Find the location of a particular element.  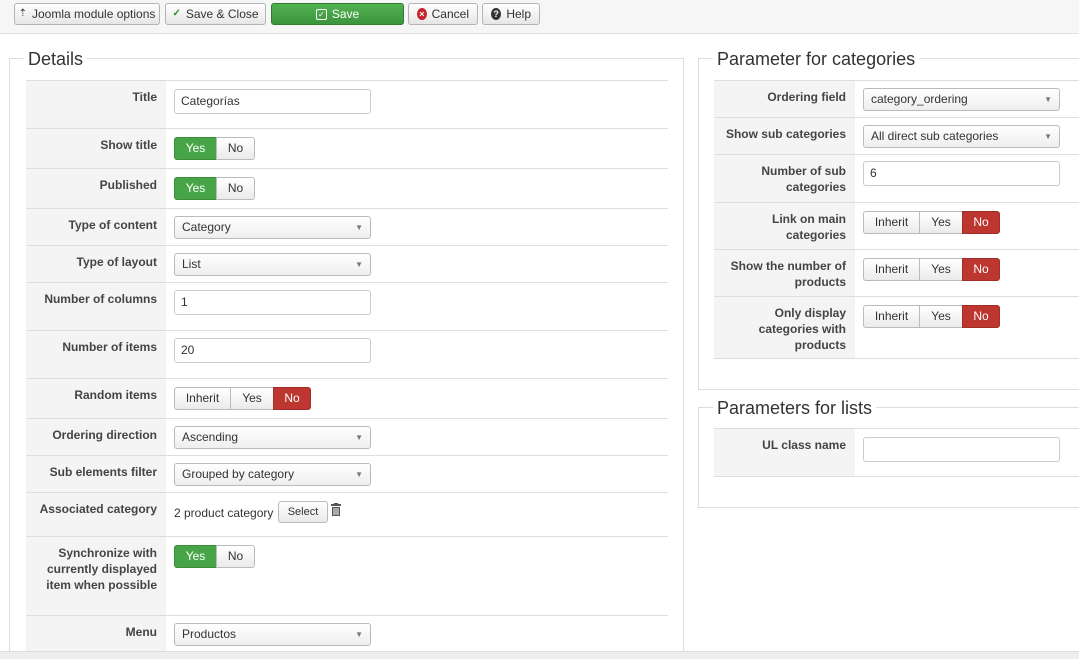

title-label: Title is located at coordinates (96, 104).